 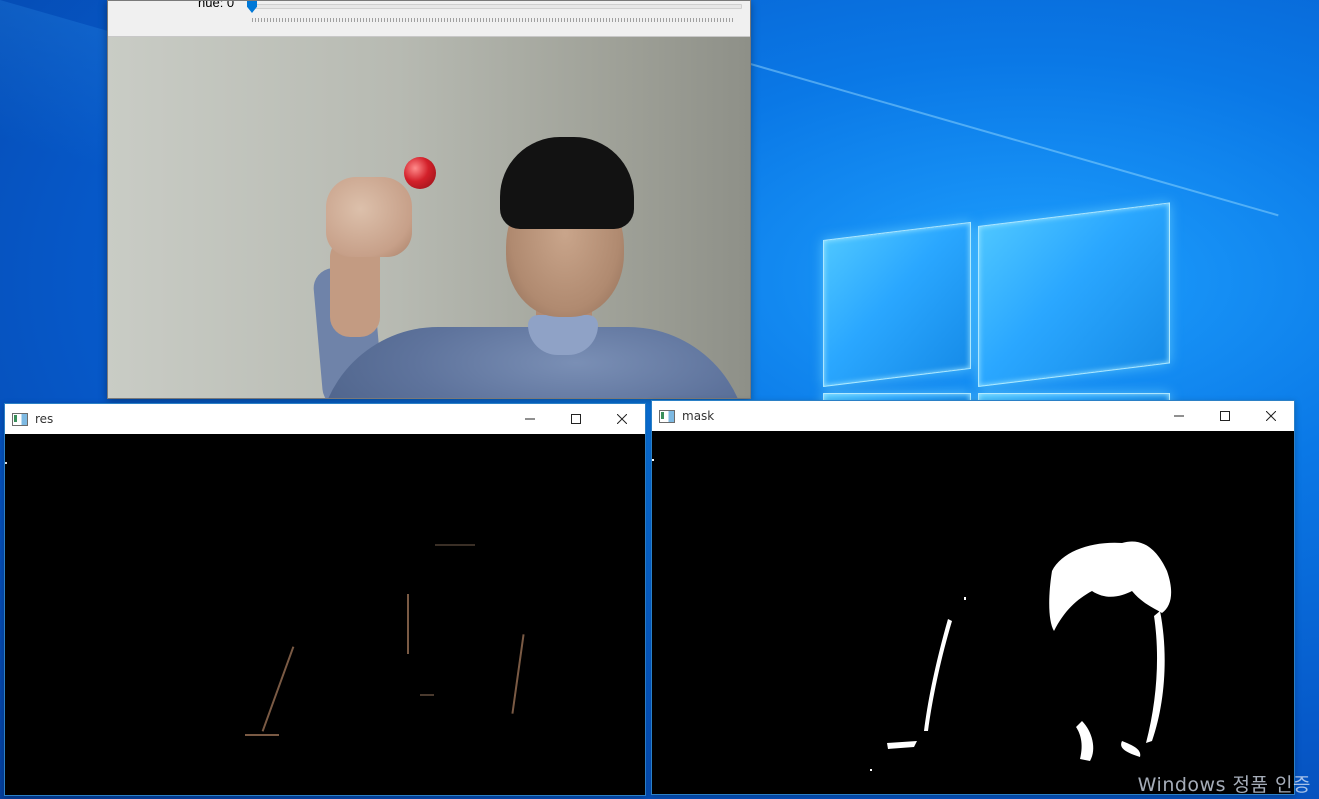 What do you see at coordinates (216, 5) in the screenshot?
I see `trackbar-label: hue: 0` at bounding box center [216, 5].